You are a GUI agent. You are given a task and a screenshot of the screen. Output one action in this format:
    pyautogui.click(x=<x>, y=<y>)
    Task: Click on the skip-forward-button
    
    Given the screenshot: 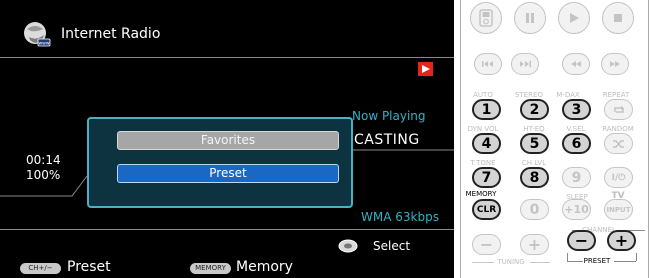 What is the action you would take?
    pyautogui.click(x=525, y=64)
    